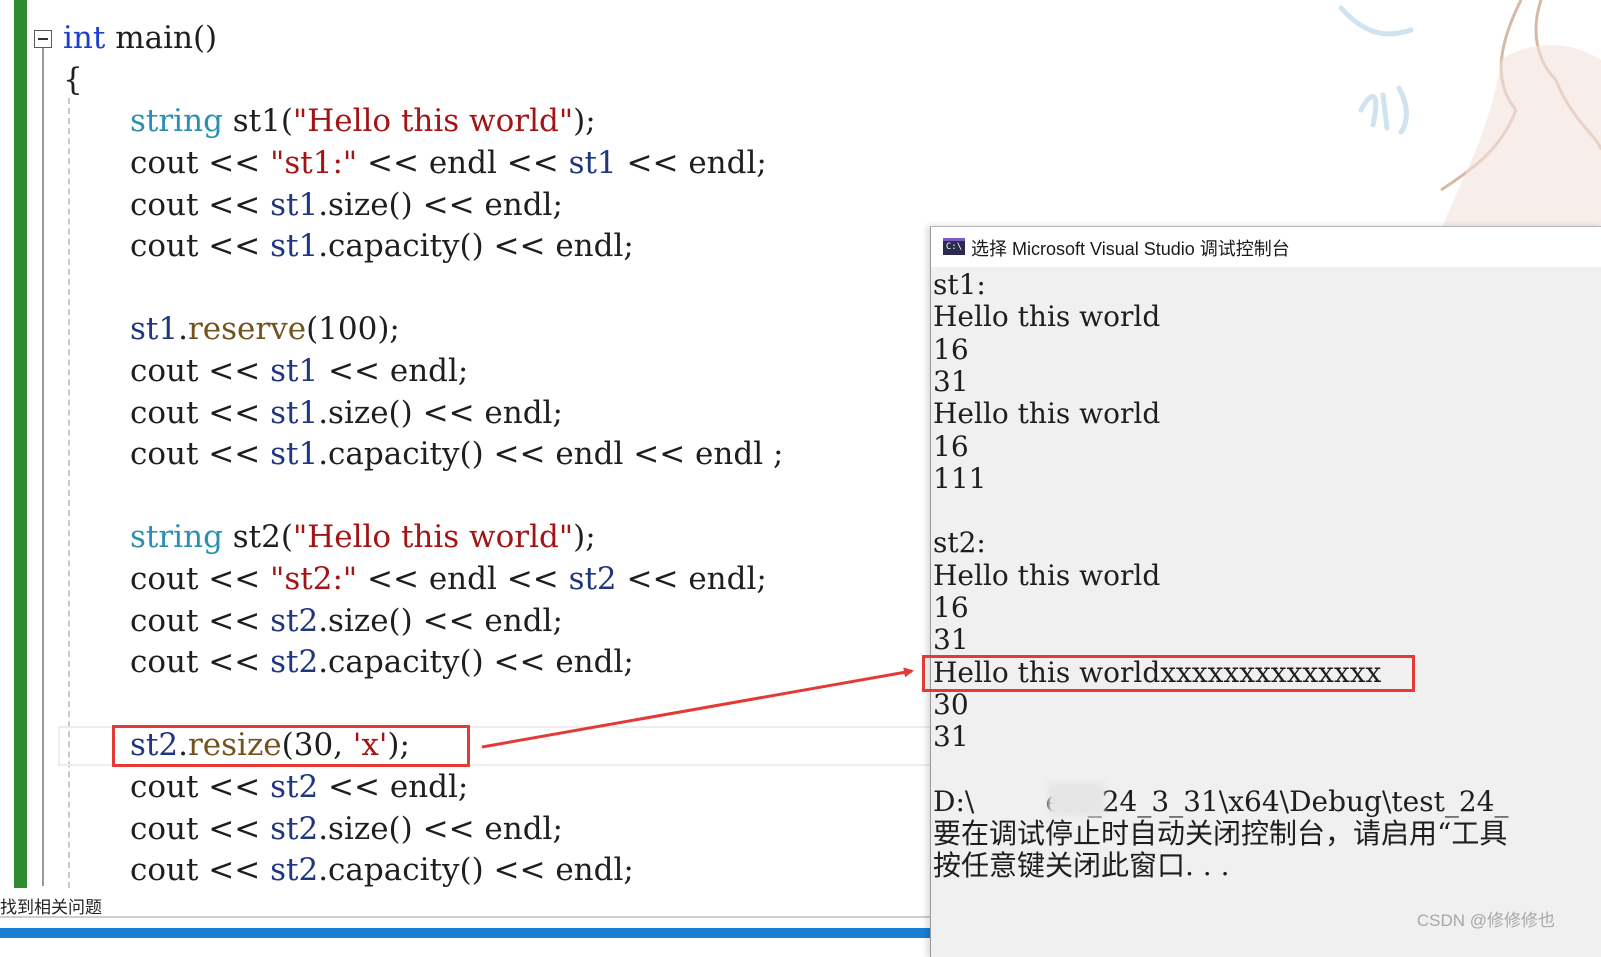 This screenshot has width=1601, height=957. Describe the element at coordinates (1221, 801) in the screenshot. I see `console-line: D:\ est_24_3_31\x64\Debug\test_24_` at that location.